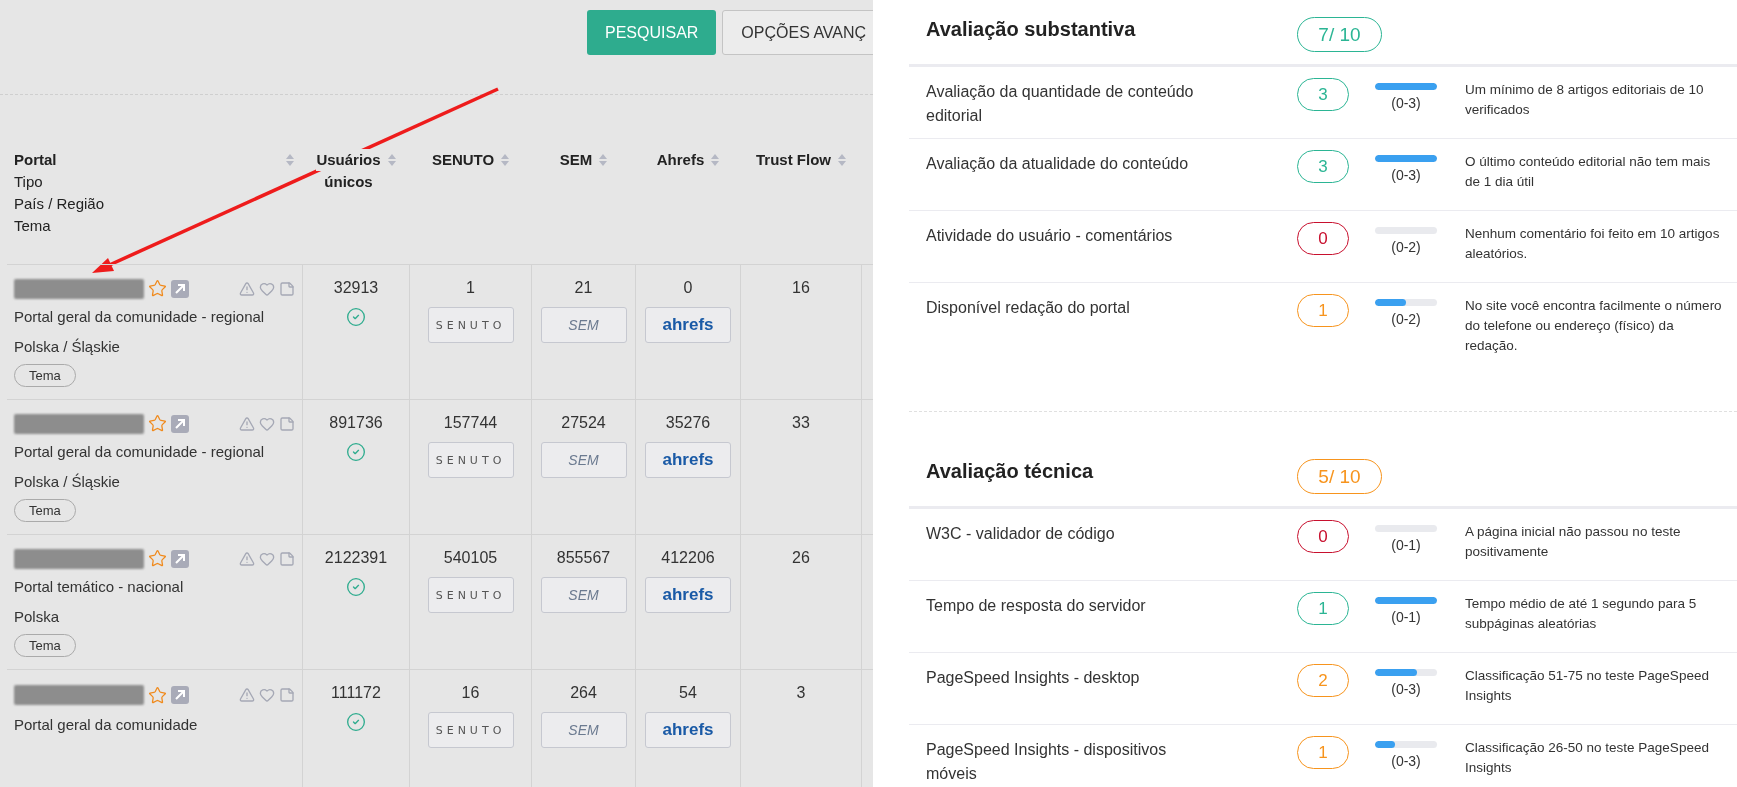 This screenshot has height=787, width=1737. What do you see at coordinates (1010, 471) in the screenshot?
I see `section-title: Avaliação técnica` at bounding box center [1010, 471].